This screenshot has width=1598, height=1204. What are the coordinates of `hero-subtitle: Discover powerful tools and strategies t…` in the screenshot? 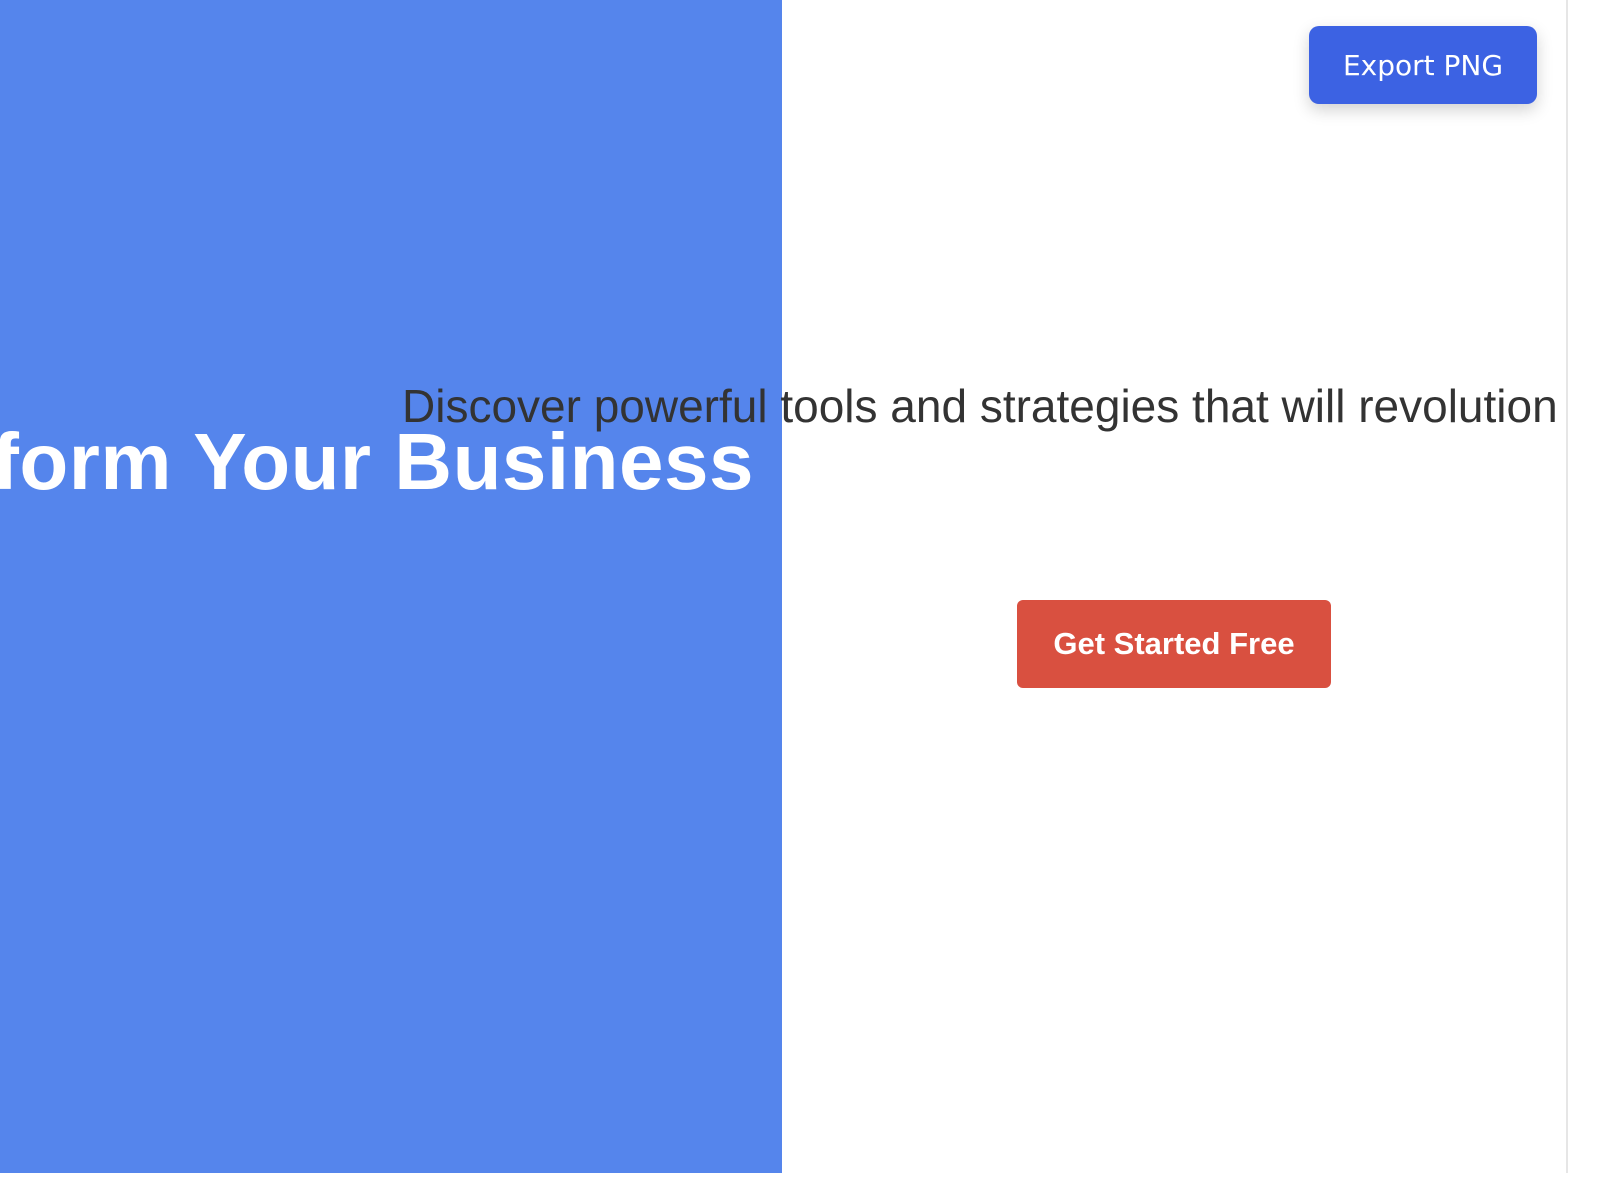 It's located at (980, 406).